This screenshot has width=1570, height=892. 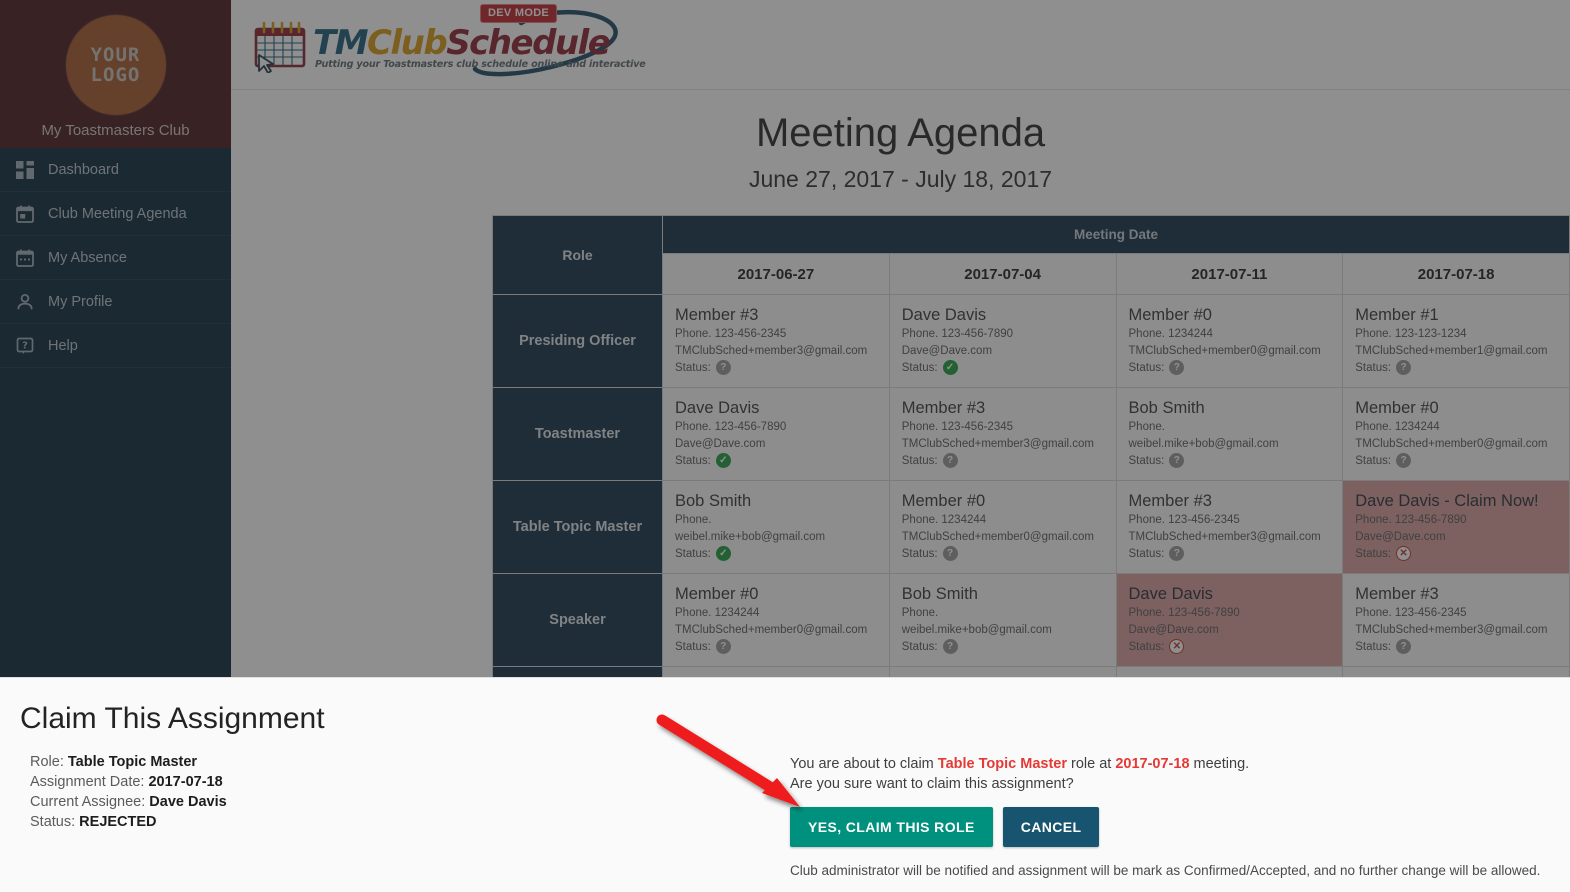 What do you see at coordinates (410, 782) in the screenshot?
I see `detail-date: Assignment Date: 2017-07-18` at bounding box center [410, 782].